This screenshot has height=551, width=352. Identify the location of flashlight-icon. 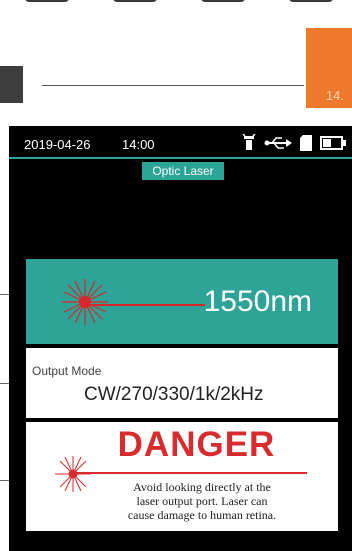
(249, 142).